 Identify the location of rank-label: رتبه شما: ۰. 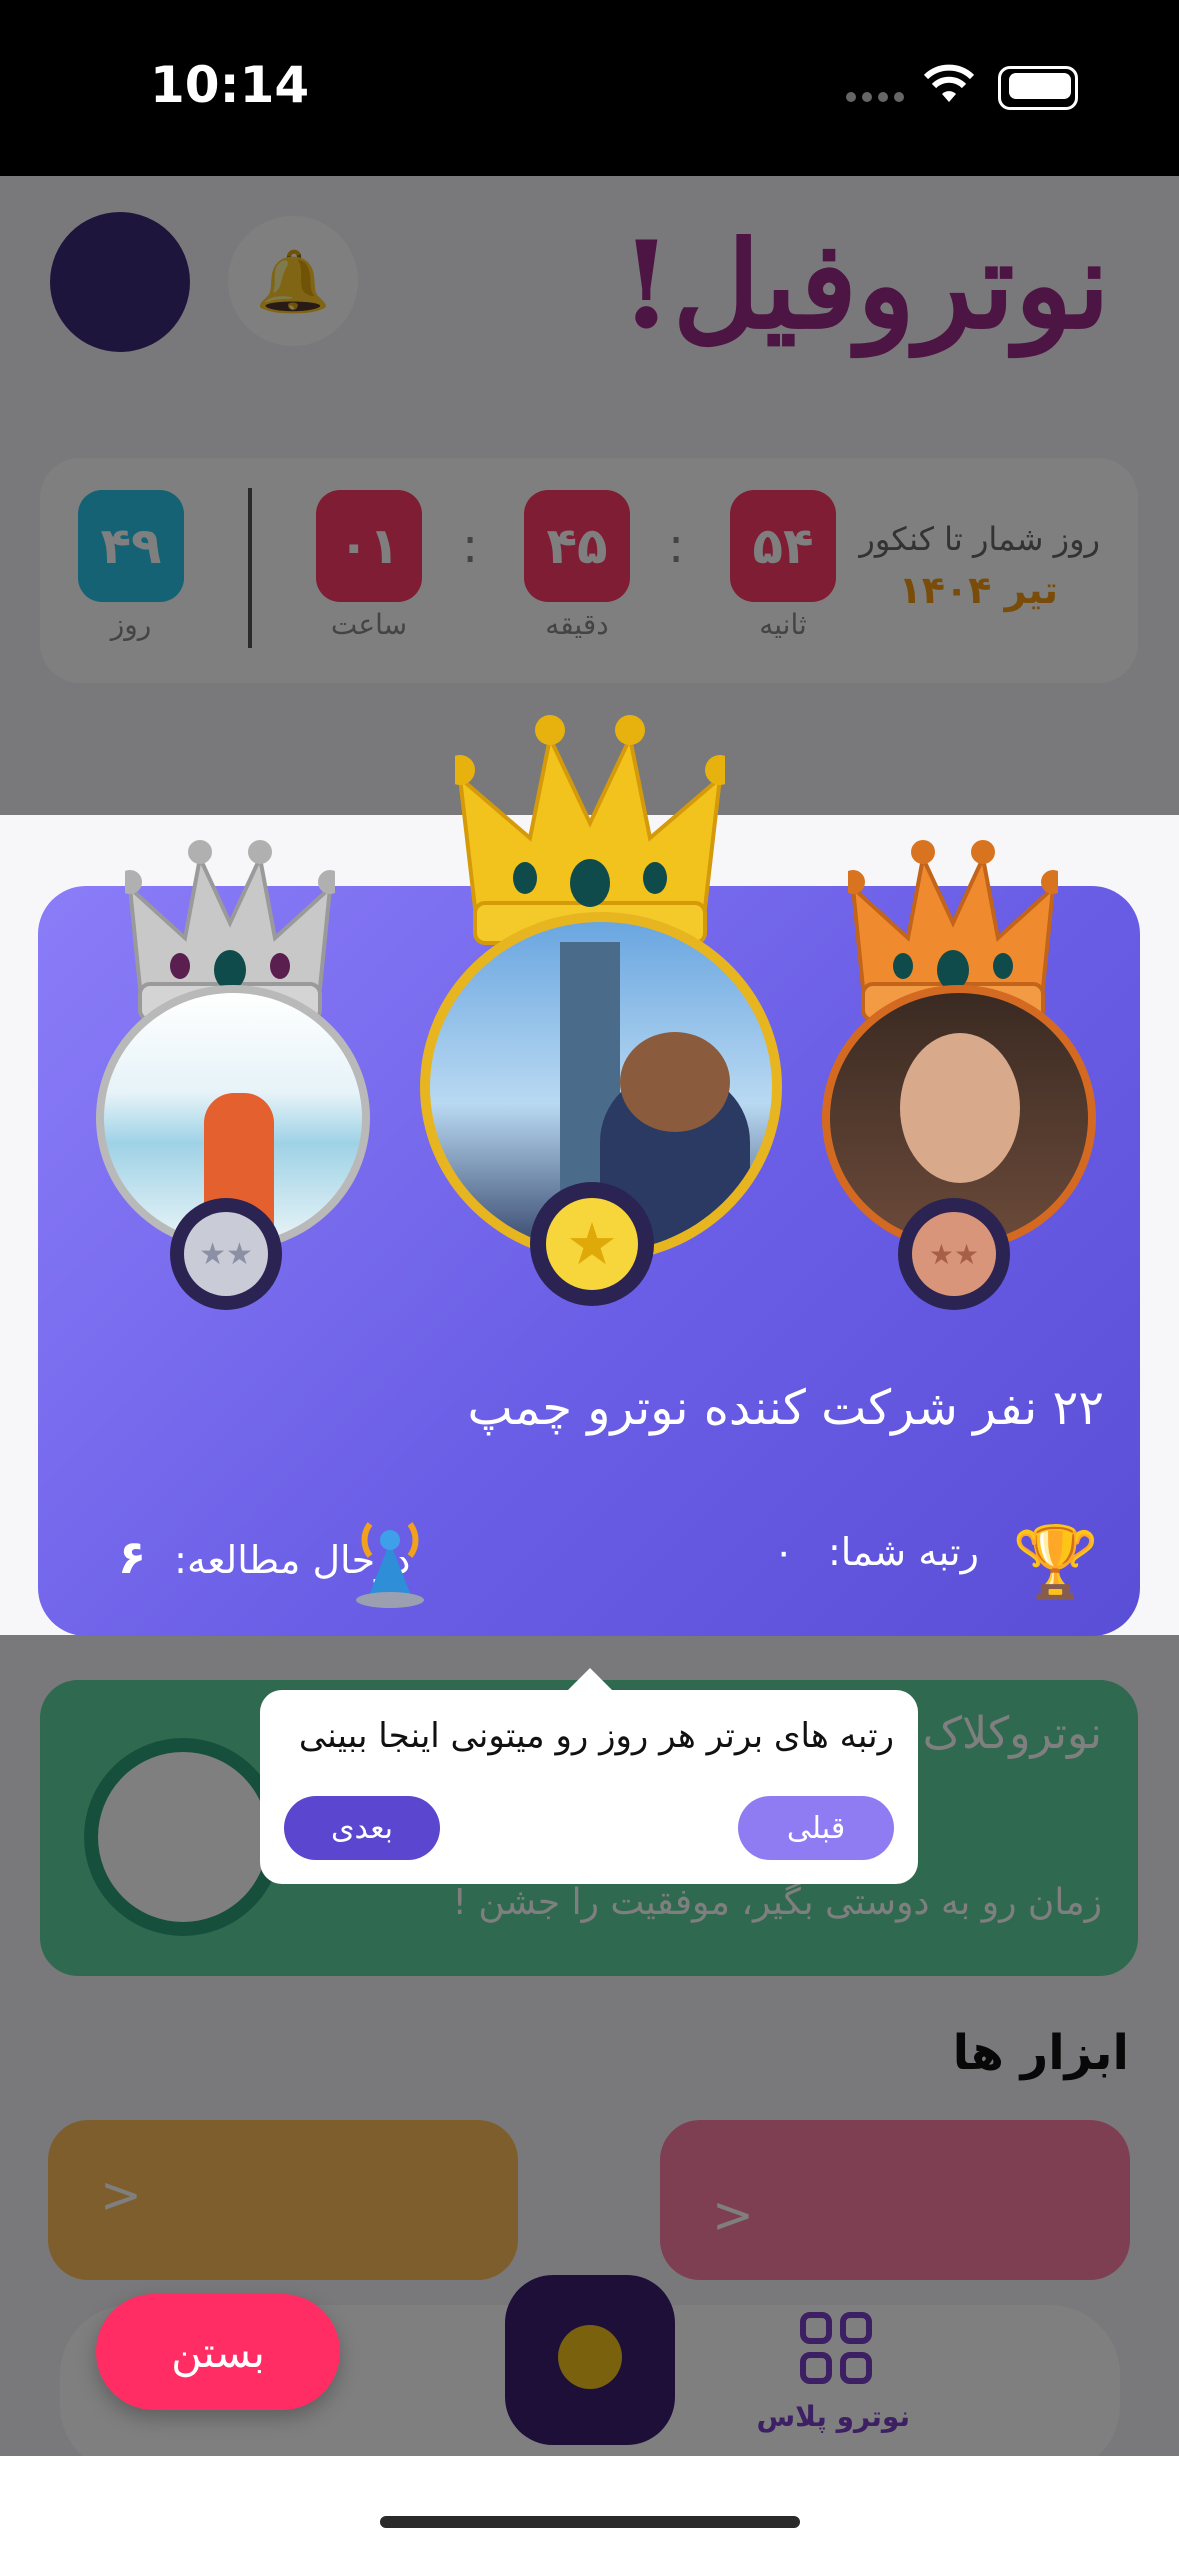
(876, 1552).